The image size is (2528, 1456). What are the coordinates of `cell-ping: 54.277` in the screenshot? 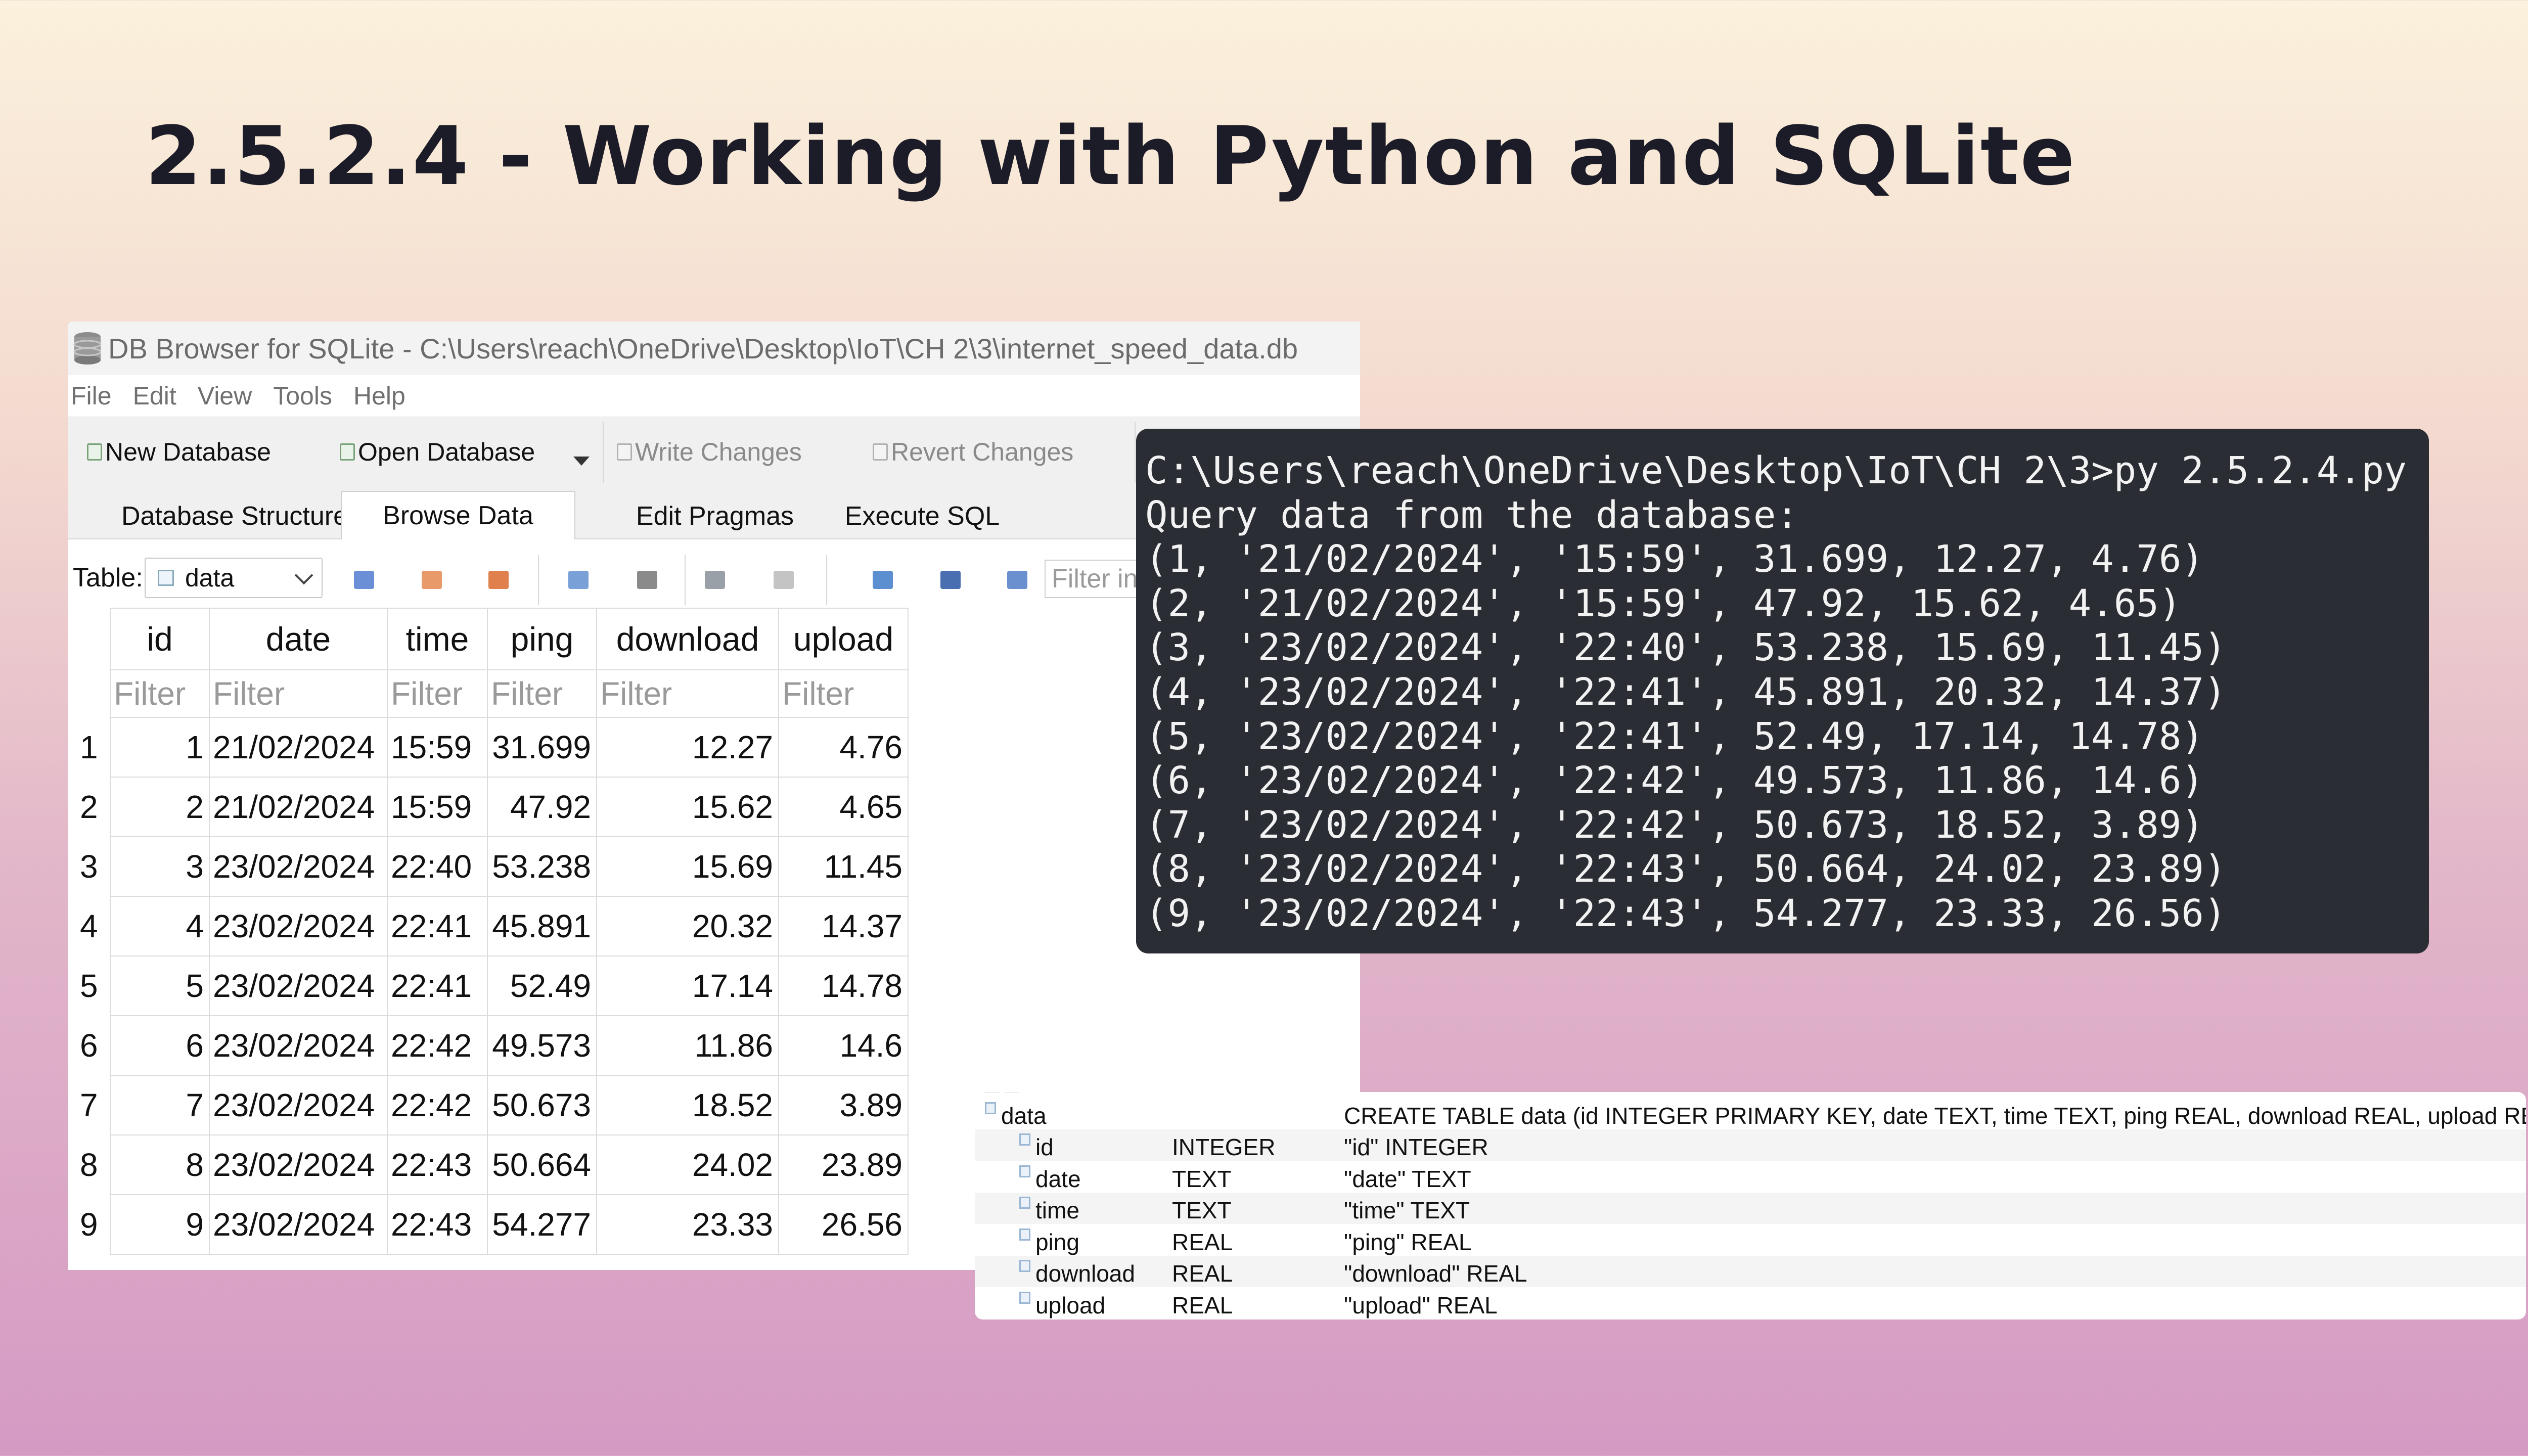 It's located at (542, 1224).